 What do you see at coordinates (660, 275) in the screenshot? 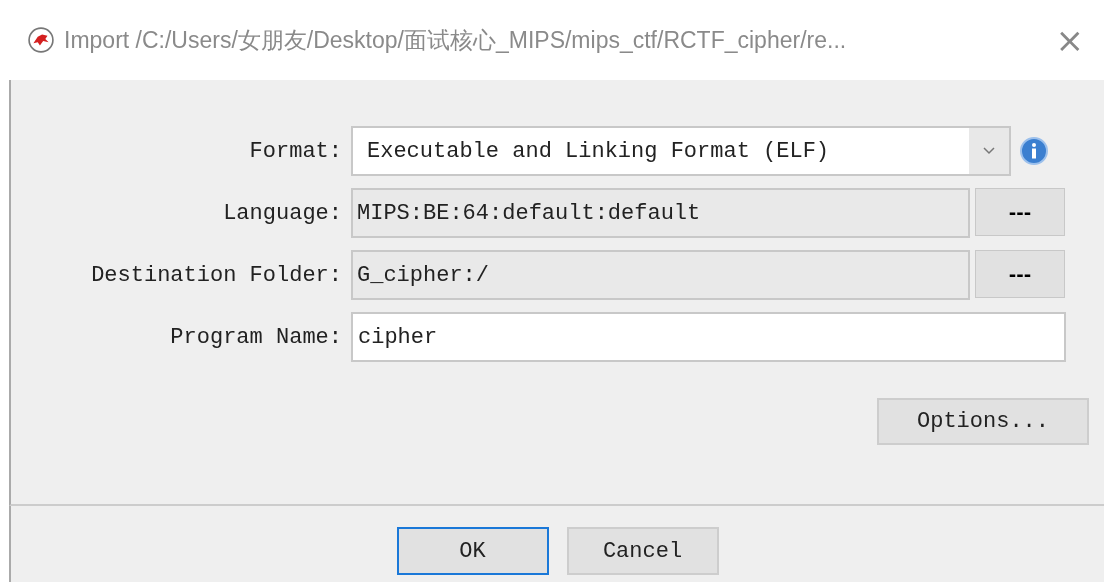
I see `readonly-field: G_cipher:/` at bounding box center [660, 275].